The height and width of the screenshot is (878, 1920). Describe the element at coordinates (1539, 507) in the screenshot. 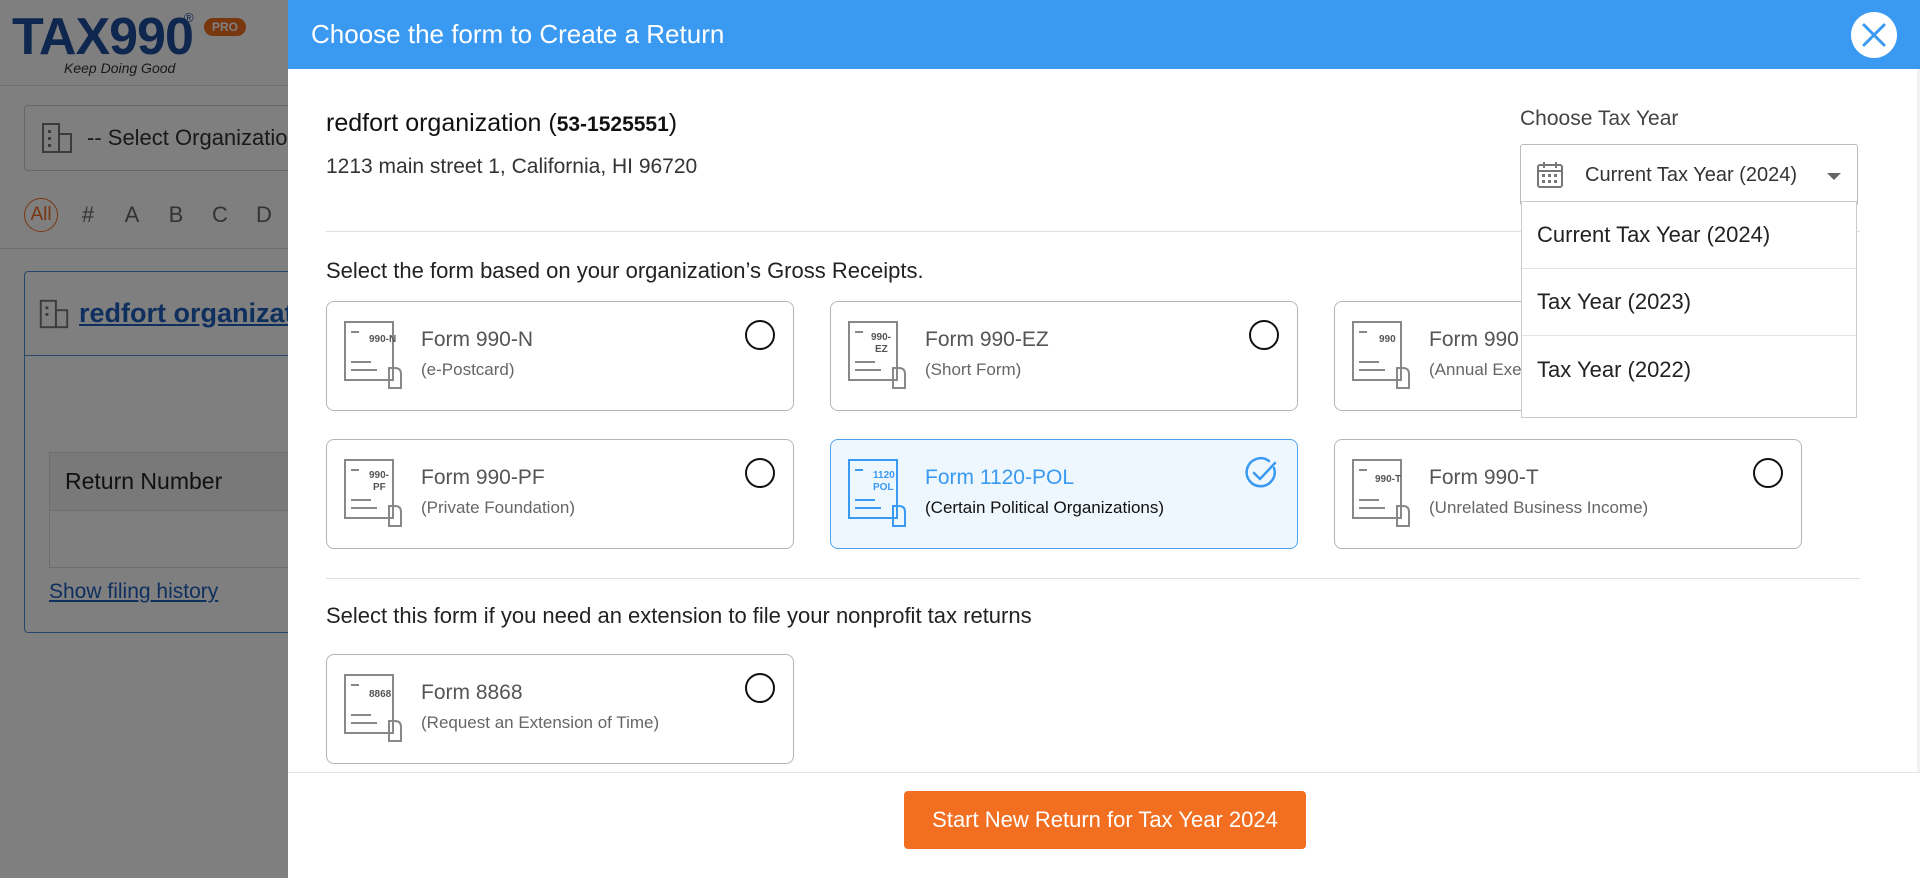

I see `form-description: (Unrelated Business Income)` at that location.